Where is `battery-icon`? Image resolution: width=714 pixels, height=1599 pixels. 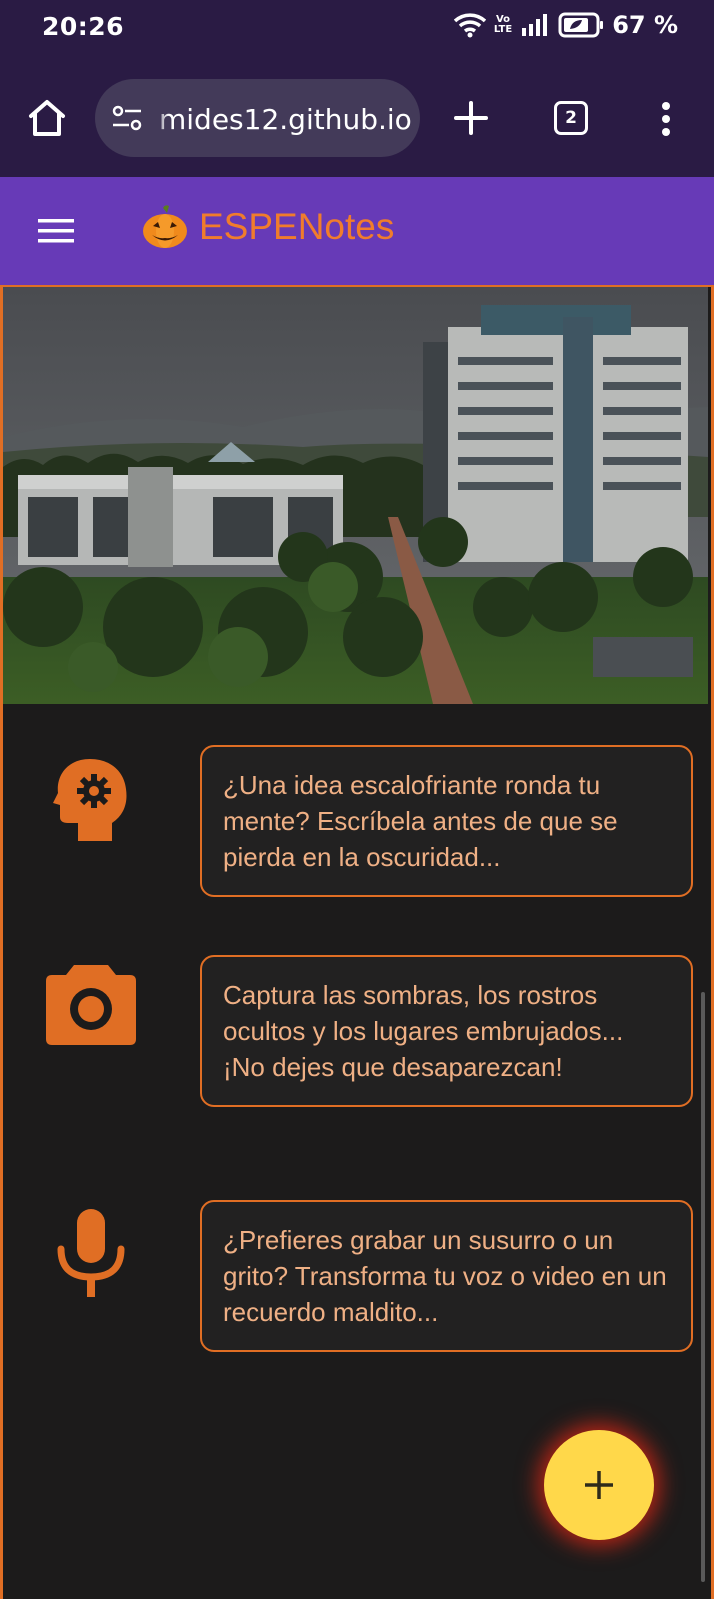
battery-icon is located at coordinates (581, 25).